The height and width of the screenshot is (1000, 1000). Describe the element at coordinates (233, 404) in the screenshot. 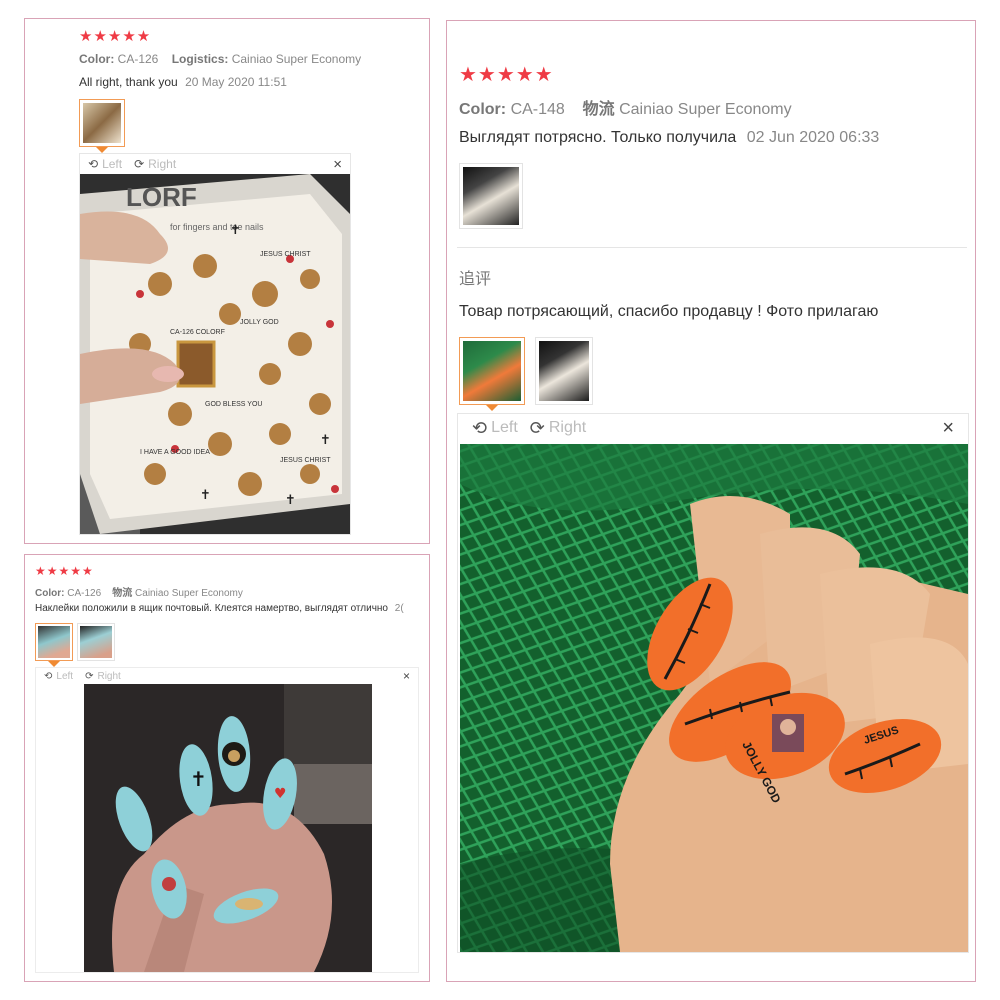

I see `sticker-text: GOD BLESS YOU` at that location.